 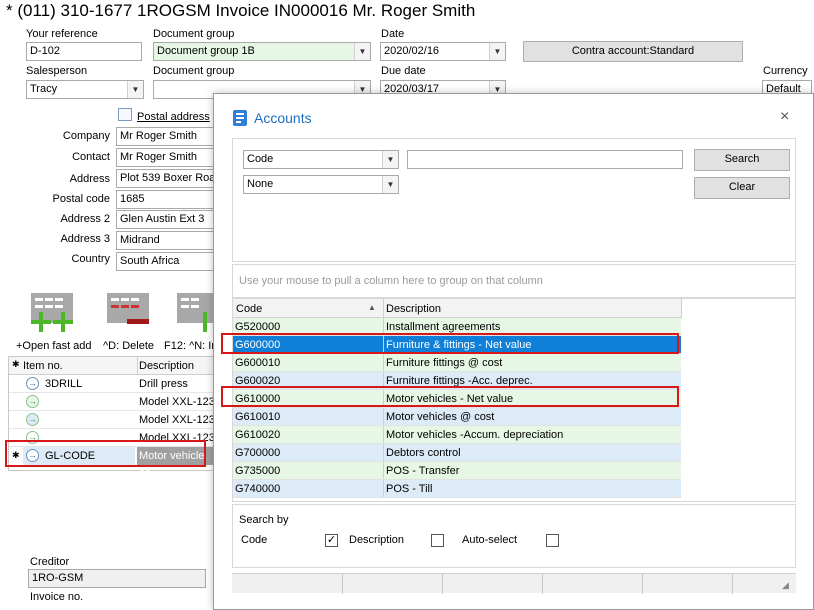 What do you see at coordinates (62, 34) in the screenshot?
I see `your-reference-label: Your reference` at bounding box center [62, 34].